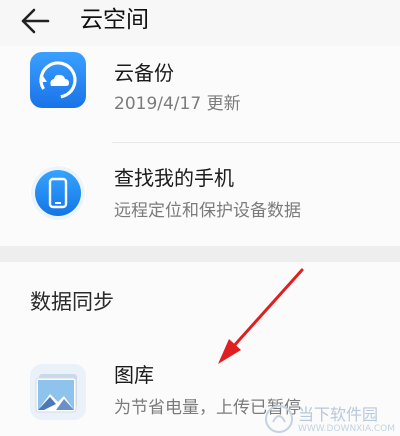  What do you see at coordinates (58, 392) in the screenshot?
I see `gallery-icon` at bounding box center [58, 392].